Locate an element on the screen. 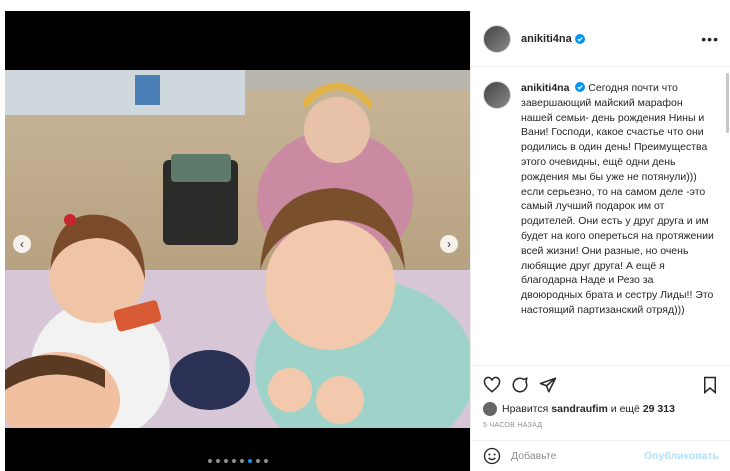 The height and width of the screenshot is (471, 730). carousel-next-button: › is located at coordinates (449, 244).